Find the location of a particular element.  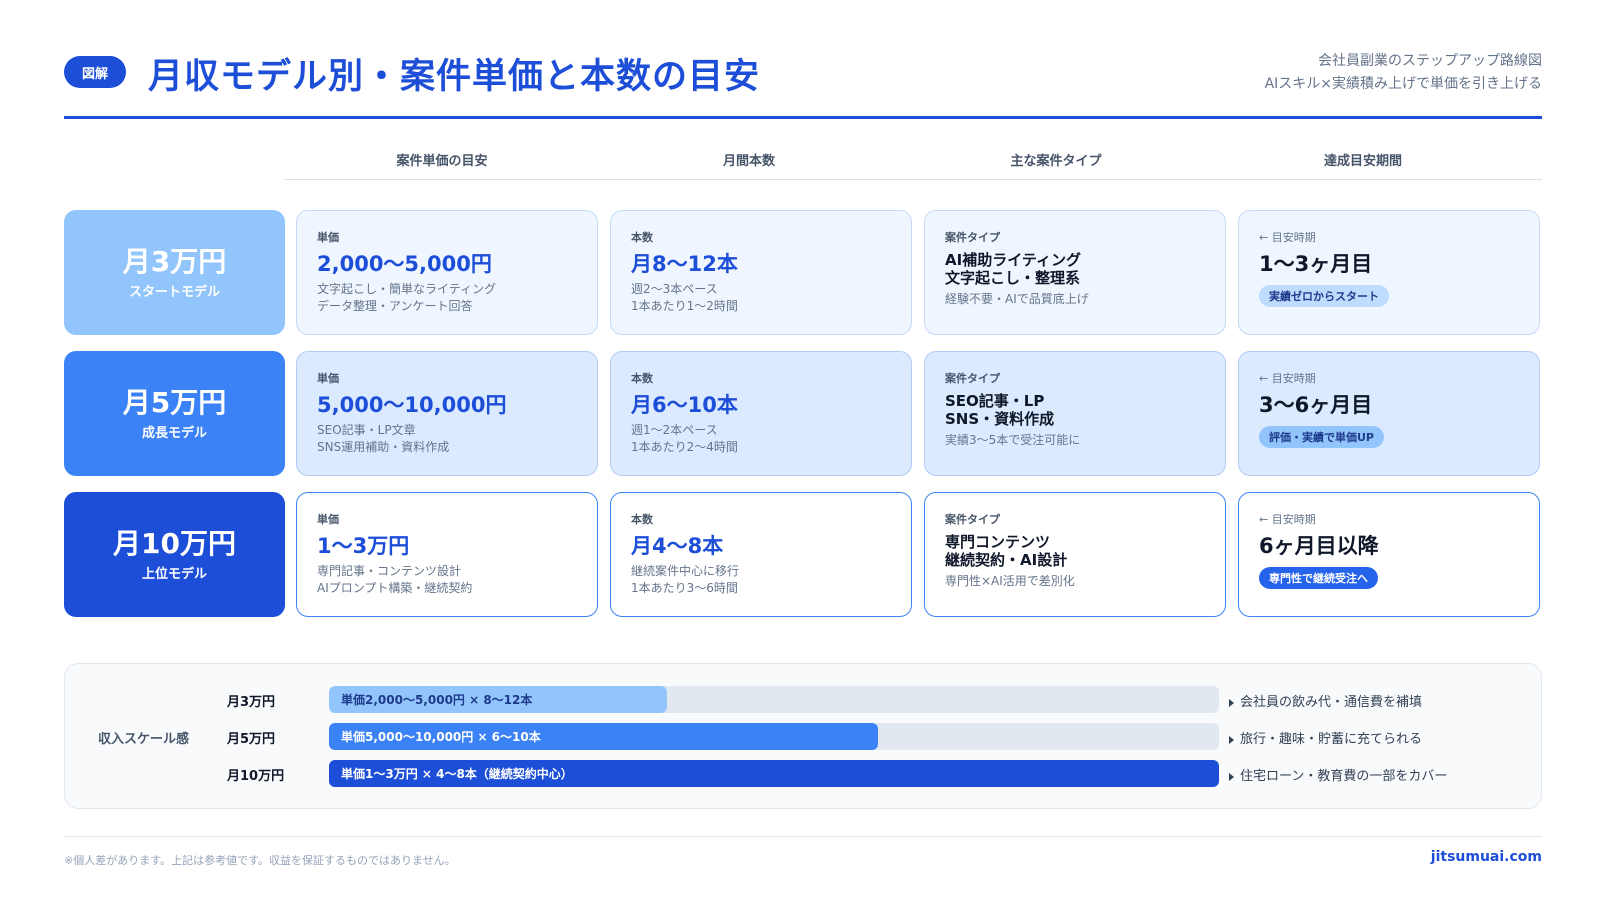

subtitle-line-2: AIスキル×実績積み上げで単価を引き上げる is located at coordinates (1403, 84).